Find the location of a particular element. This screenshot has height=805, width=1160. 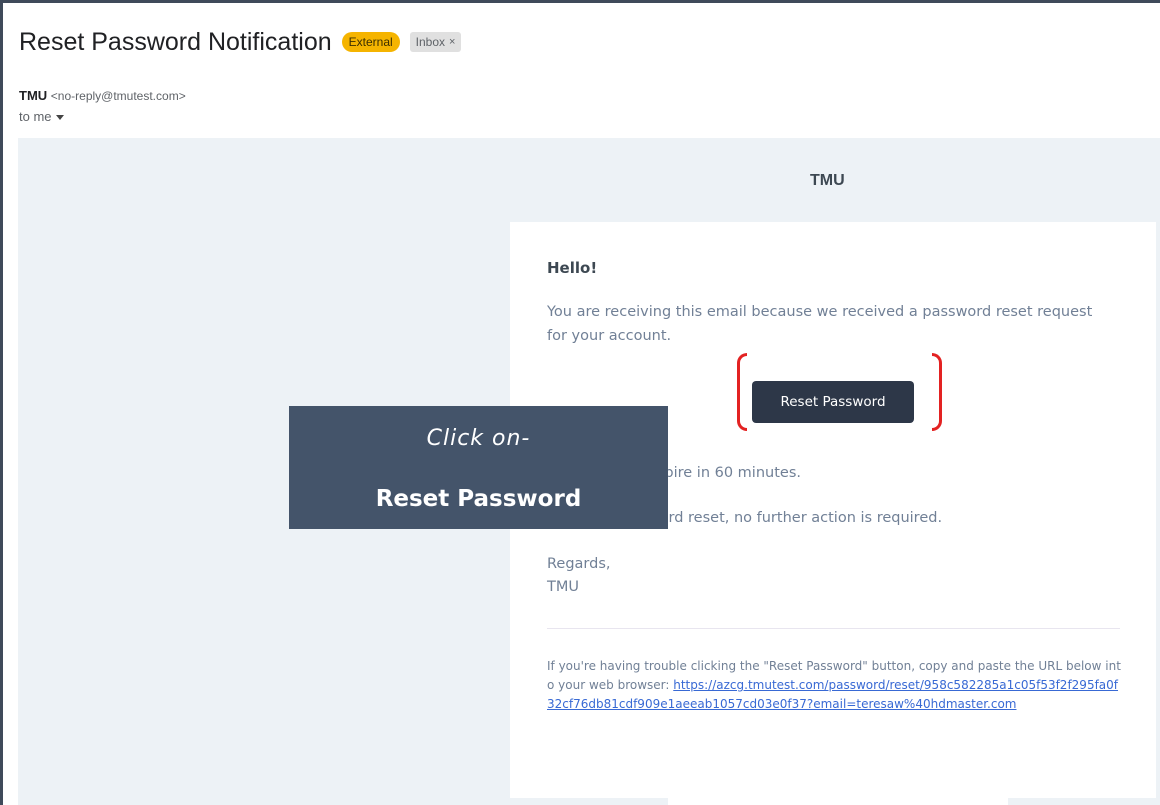

email-subject: Reset Password Notification is located at coordinates (175, 41).